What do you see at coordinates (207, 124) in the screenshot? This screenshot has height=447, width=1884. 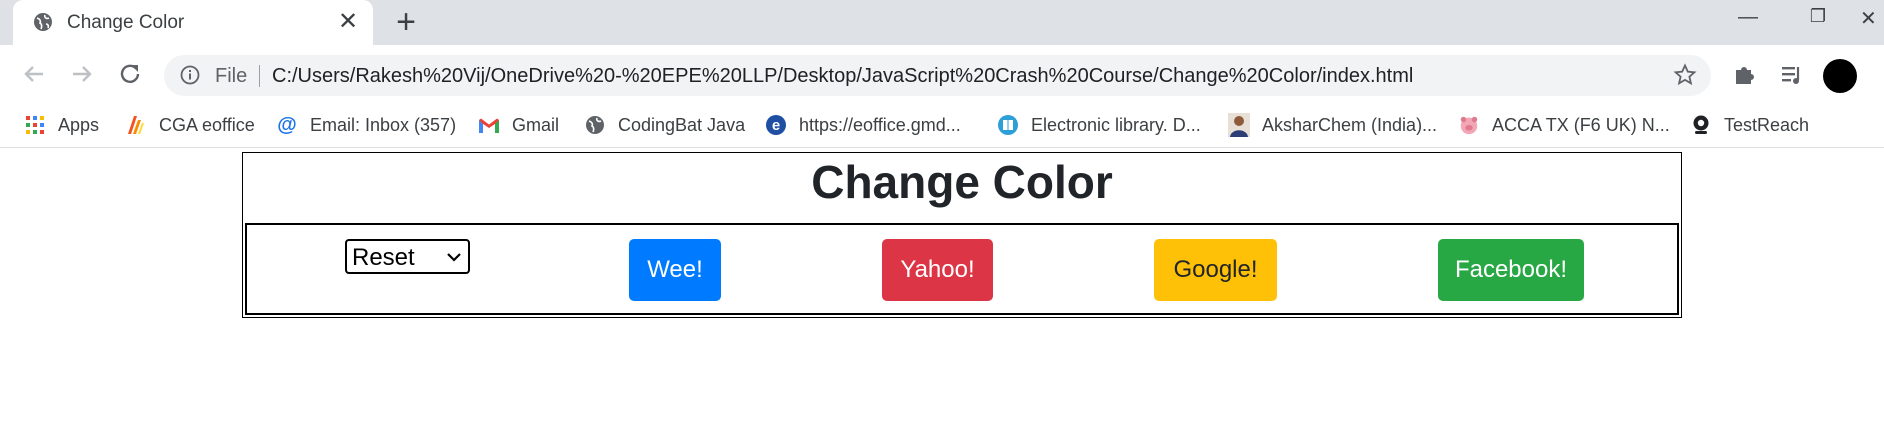 I see `bookmark-label: CGA eoffice` at bounding box center [207, 124].